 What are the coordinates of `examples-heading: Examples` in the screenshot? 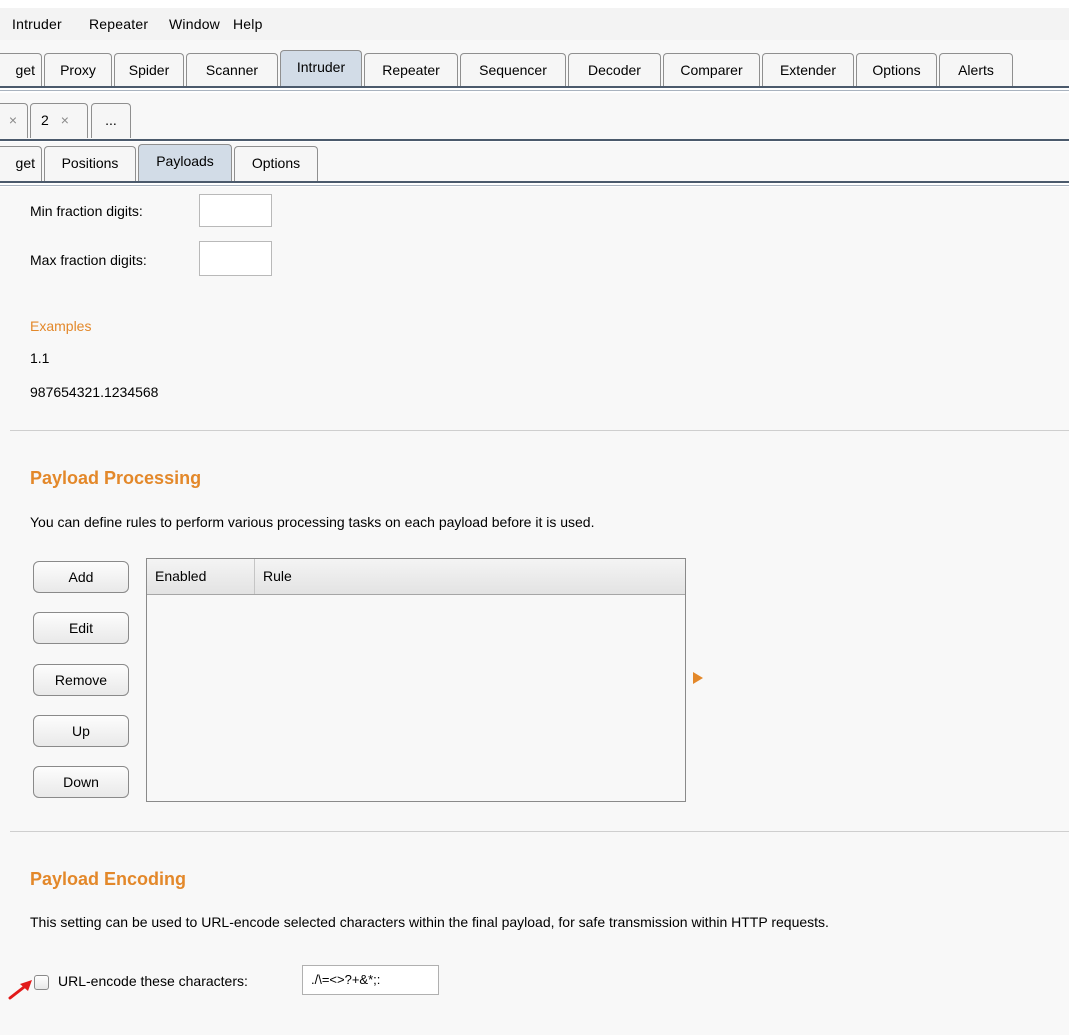 It's located at (61, 326).